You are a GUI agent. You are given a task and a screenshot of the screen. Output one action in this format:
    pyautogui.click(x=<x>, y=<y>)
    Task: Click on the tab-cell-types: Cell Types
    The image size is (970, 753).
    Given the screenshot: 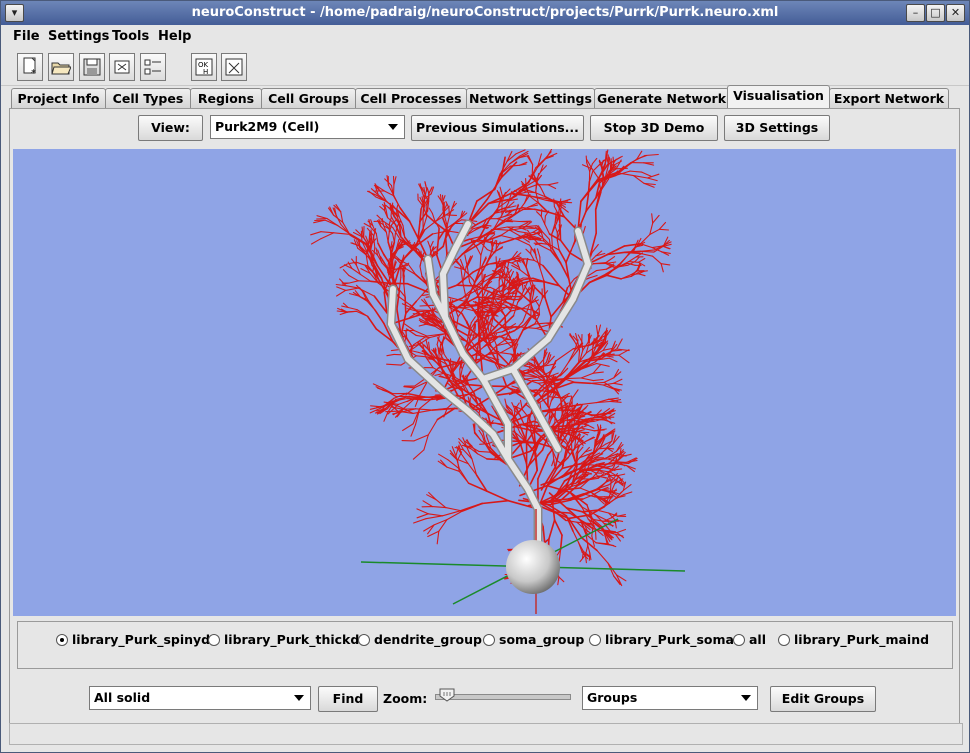 What is the action you would take?
    pyautogui.click(x=148, y=98)
    